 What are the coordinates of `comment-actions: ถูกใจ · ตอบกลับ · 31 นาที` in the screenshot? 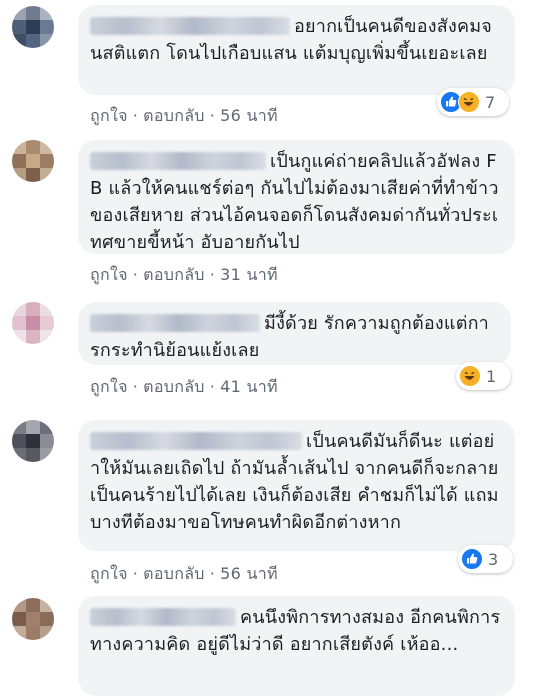 It's located at (184, 275).